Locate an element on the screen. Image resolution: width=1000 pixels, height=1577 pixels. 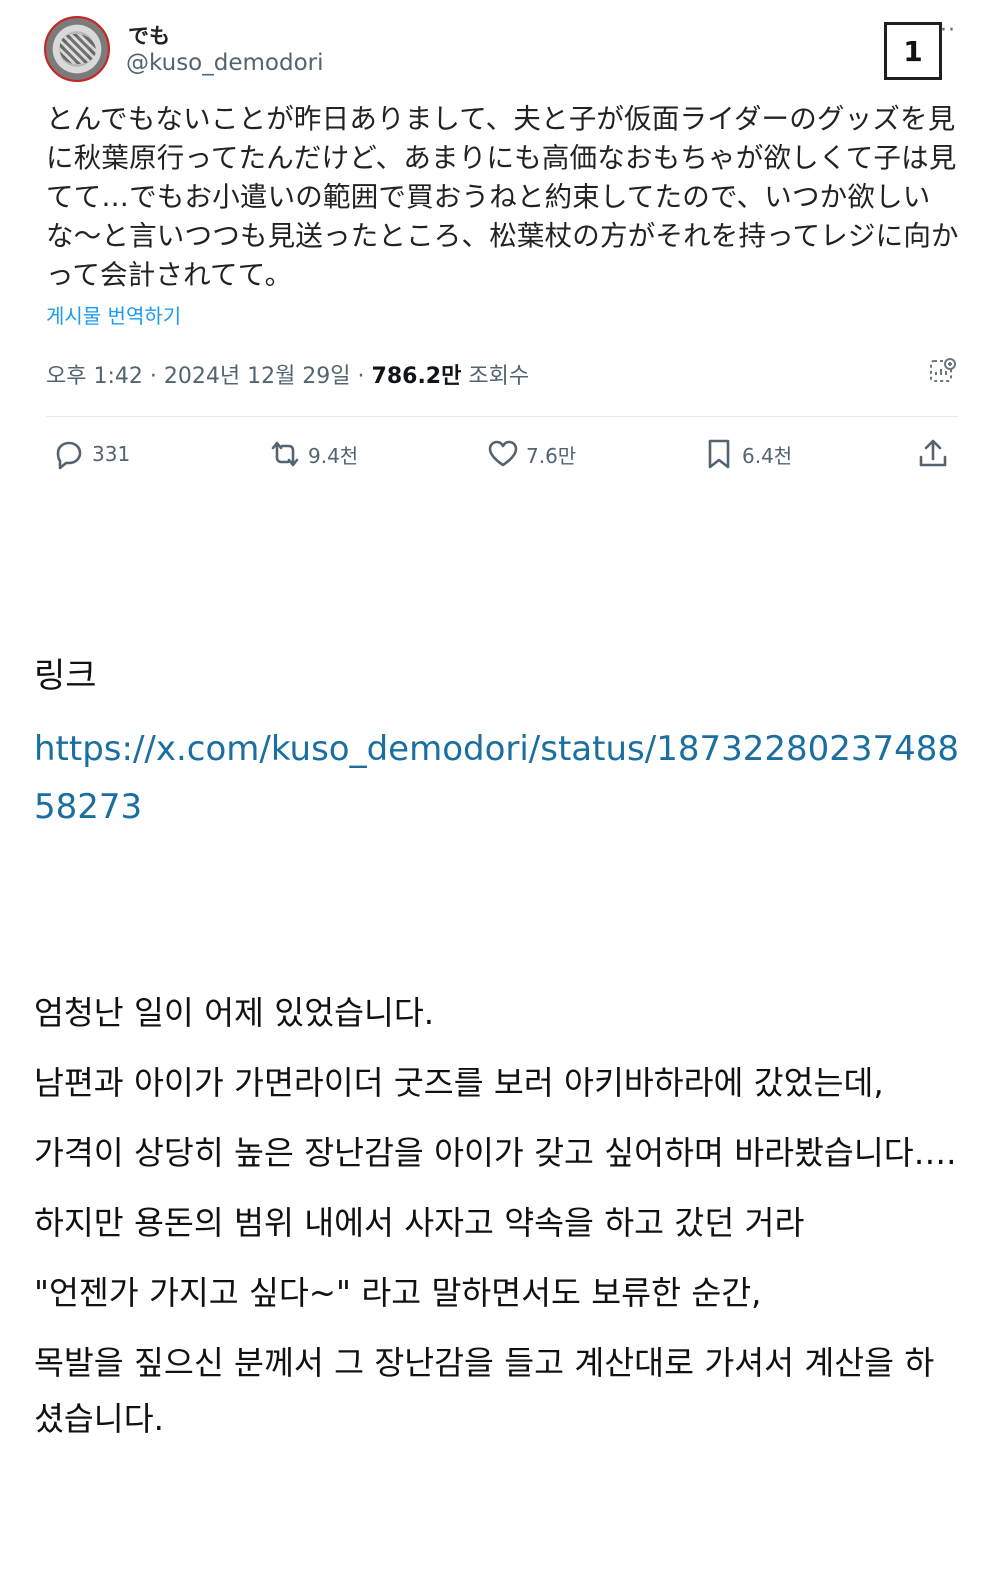
link-label: 링크 is located at coordinates (65, 676).